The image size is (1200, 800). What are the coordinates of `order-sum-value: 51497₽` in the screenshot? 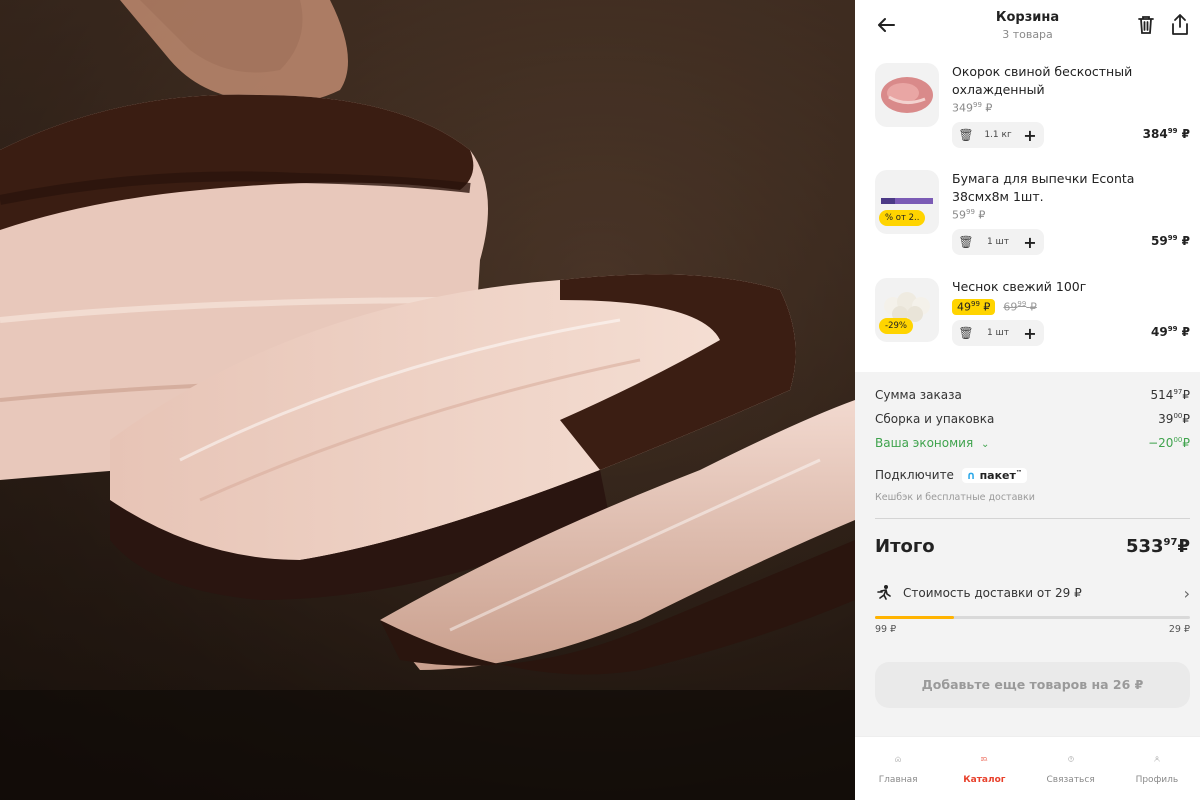 It's located at (1170, 395).